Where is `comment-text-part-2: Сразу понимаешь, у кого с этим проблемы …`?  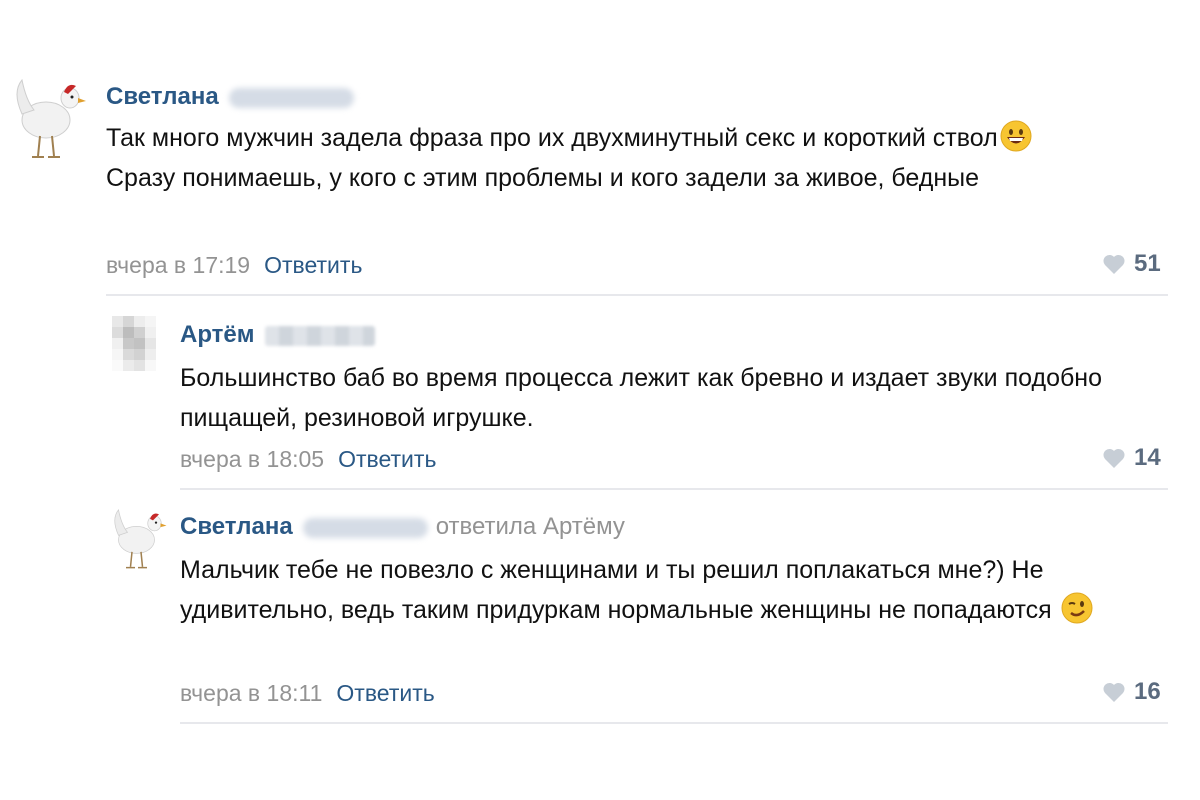
comment-text-part-2: Сразу понимаешь, у кого с этим проблемы … is located at coordinates (543, 178).